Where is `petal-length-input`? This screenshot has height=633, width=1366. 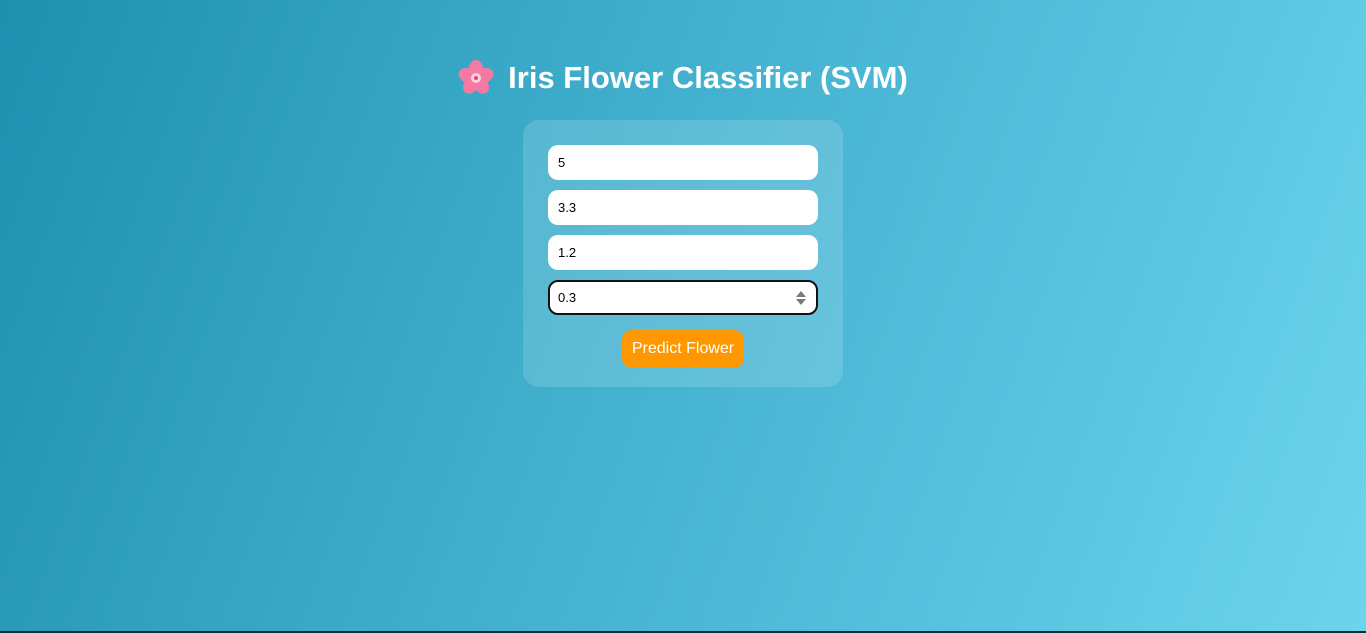
petal-length-input is located at coordinates (683, 252).